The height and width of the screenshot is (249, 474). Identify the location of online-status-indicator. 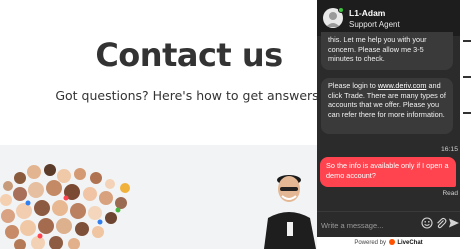
(341, 10).